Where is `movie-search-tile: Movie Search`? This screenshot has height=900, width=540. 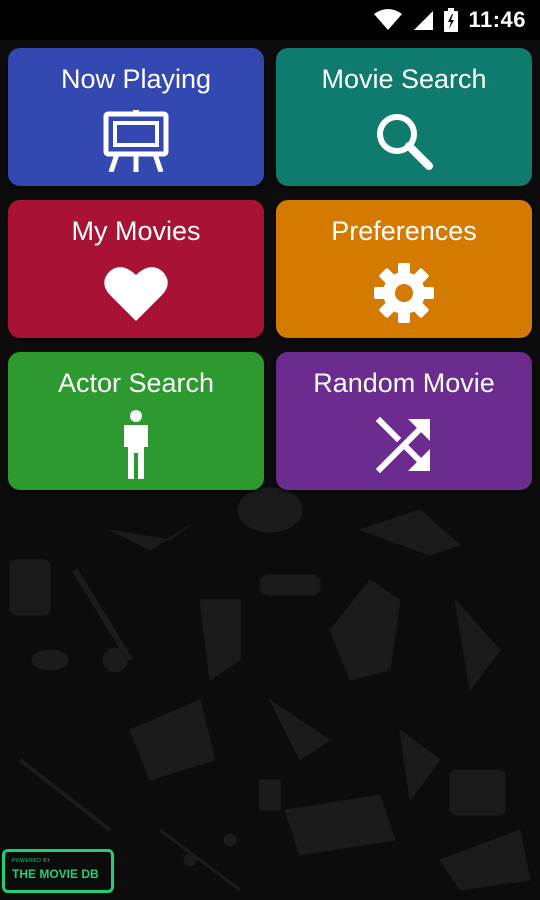
movie-search-tile: Movie Search is located at coordinates (404, 117).